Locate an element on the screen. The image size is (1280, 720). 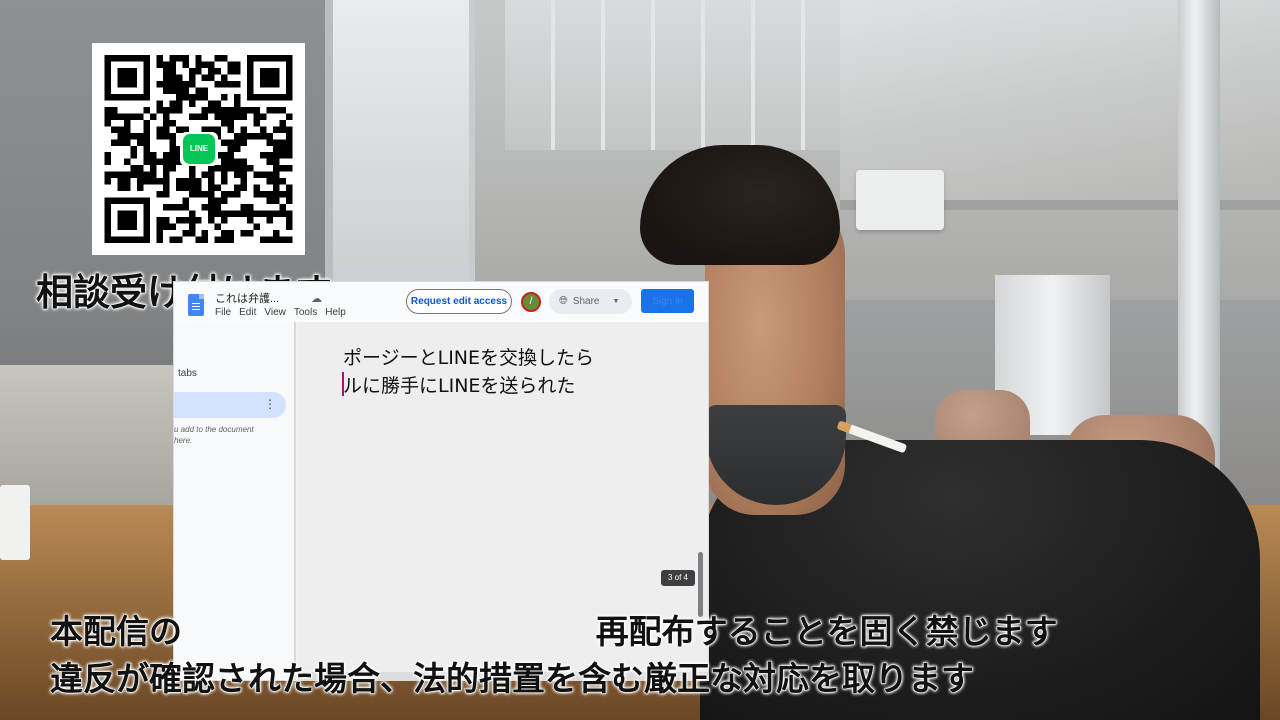
sidebar-hint-text: u add to the document here. is located at coordinates (233, 435).